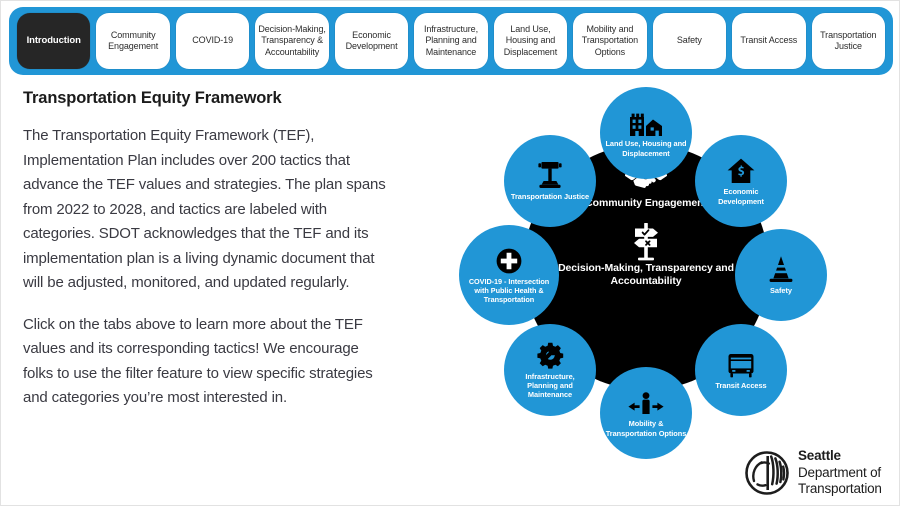 The image size is (900, 506). I want to click on wheel-node-economic-development: Economic Development, so click(741, 181).